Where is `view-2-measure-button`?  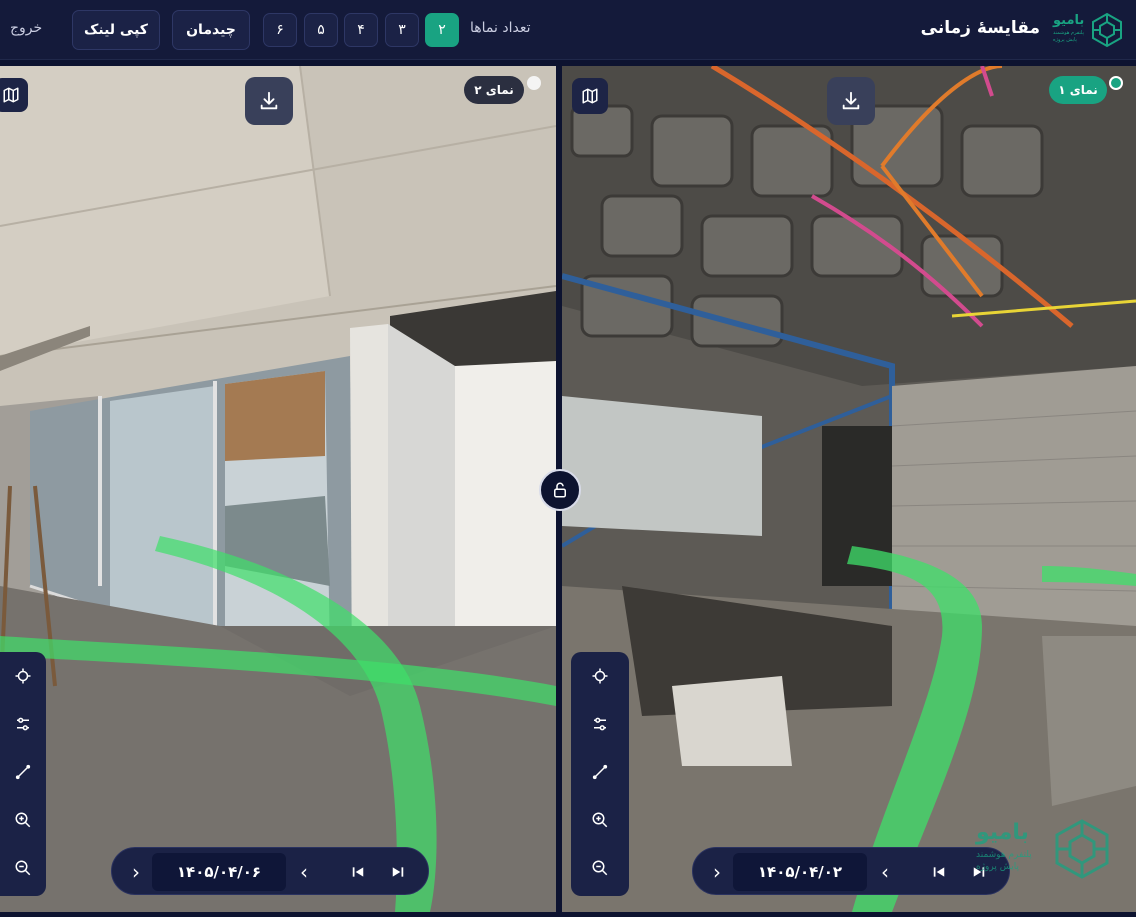
view-2-measure-button is located at coordinates (23, 772).